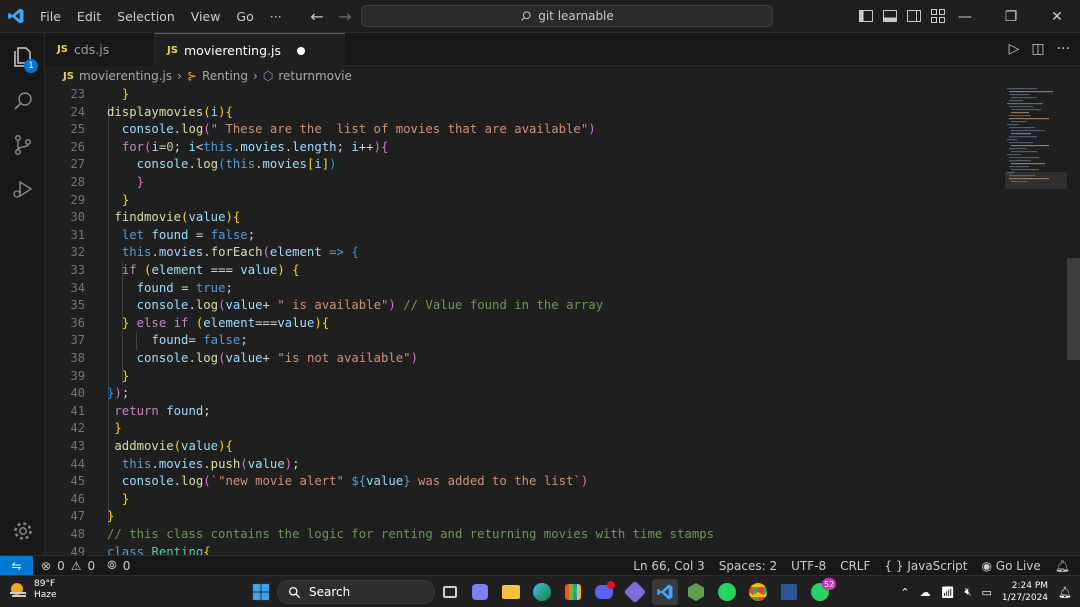  Describe the element at coordinates (225, 322) in the screenshot. I see `code-line: } else if (element===value){` at that location.